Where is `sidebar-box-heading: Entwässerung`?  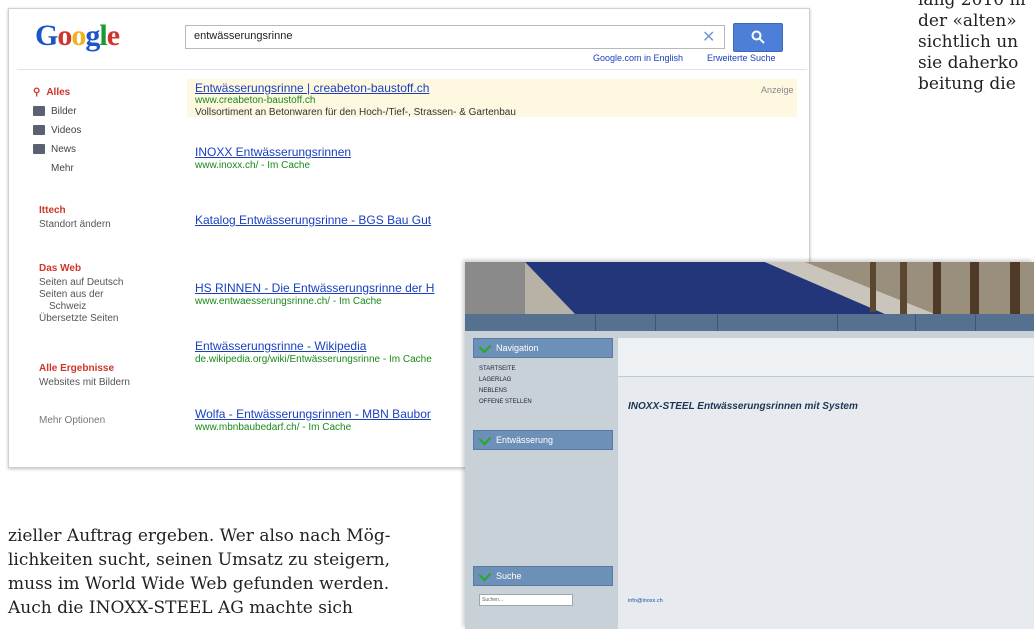
sidebar-box-heading: Entwässerung is located at coordinates (543, 440).